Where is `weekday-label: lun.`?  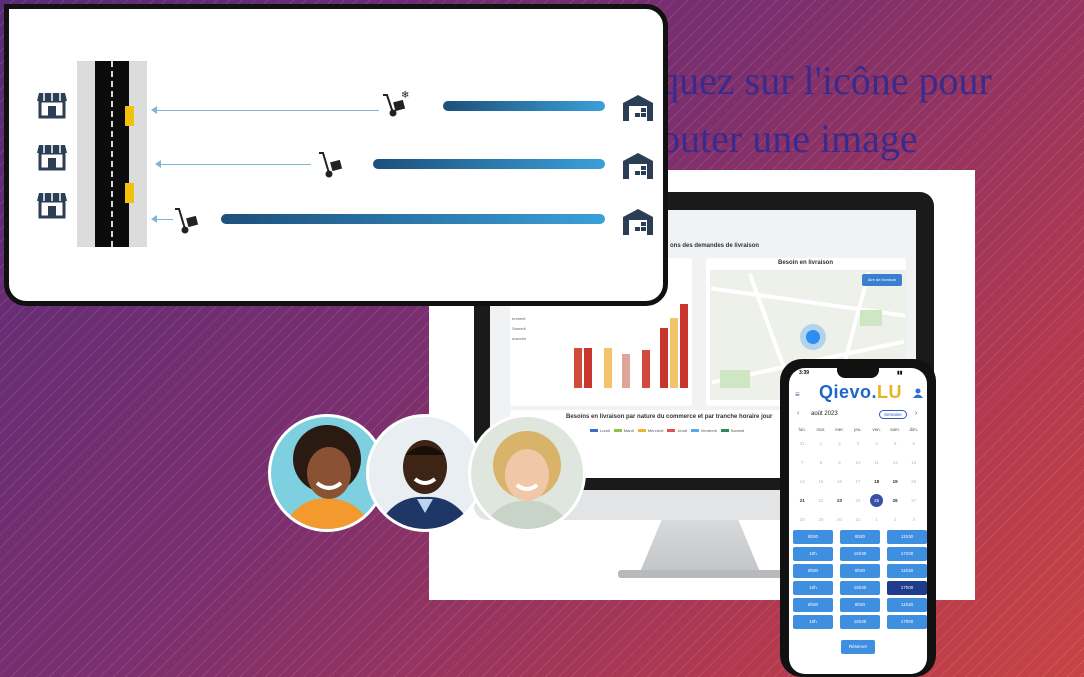
weekday-label: lun. is located at coordinates (802, 429).